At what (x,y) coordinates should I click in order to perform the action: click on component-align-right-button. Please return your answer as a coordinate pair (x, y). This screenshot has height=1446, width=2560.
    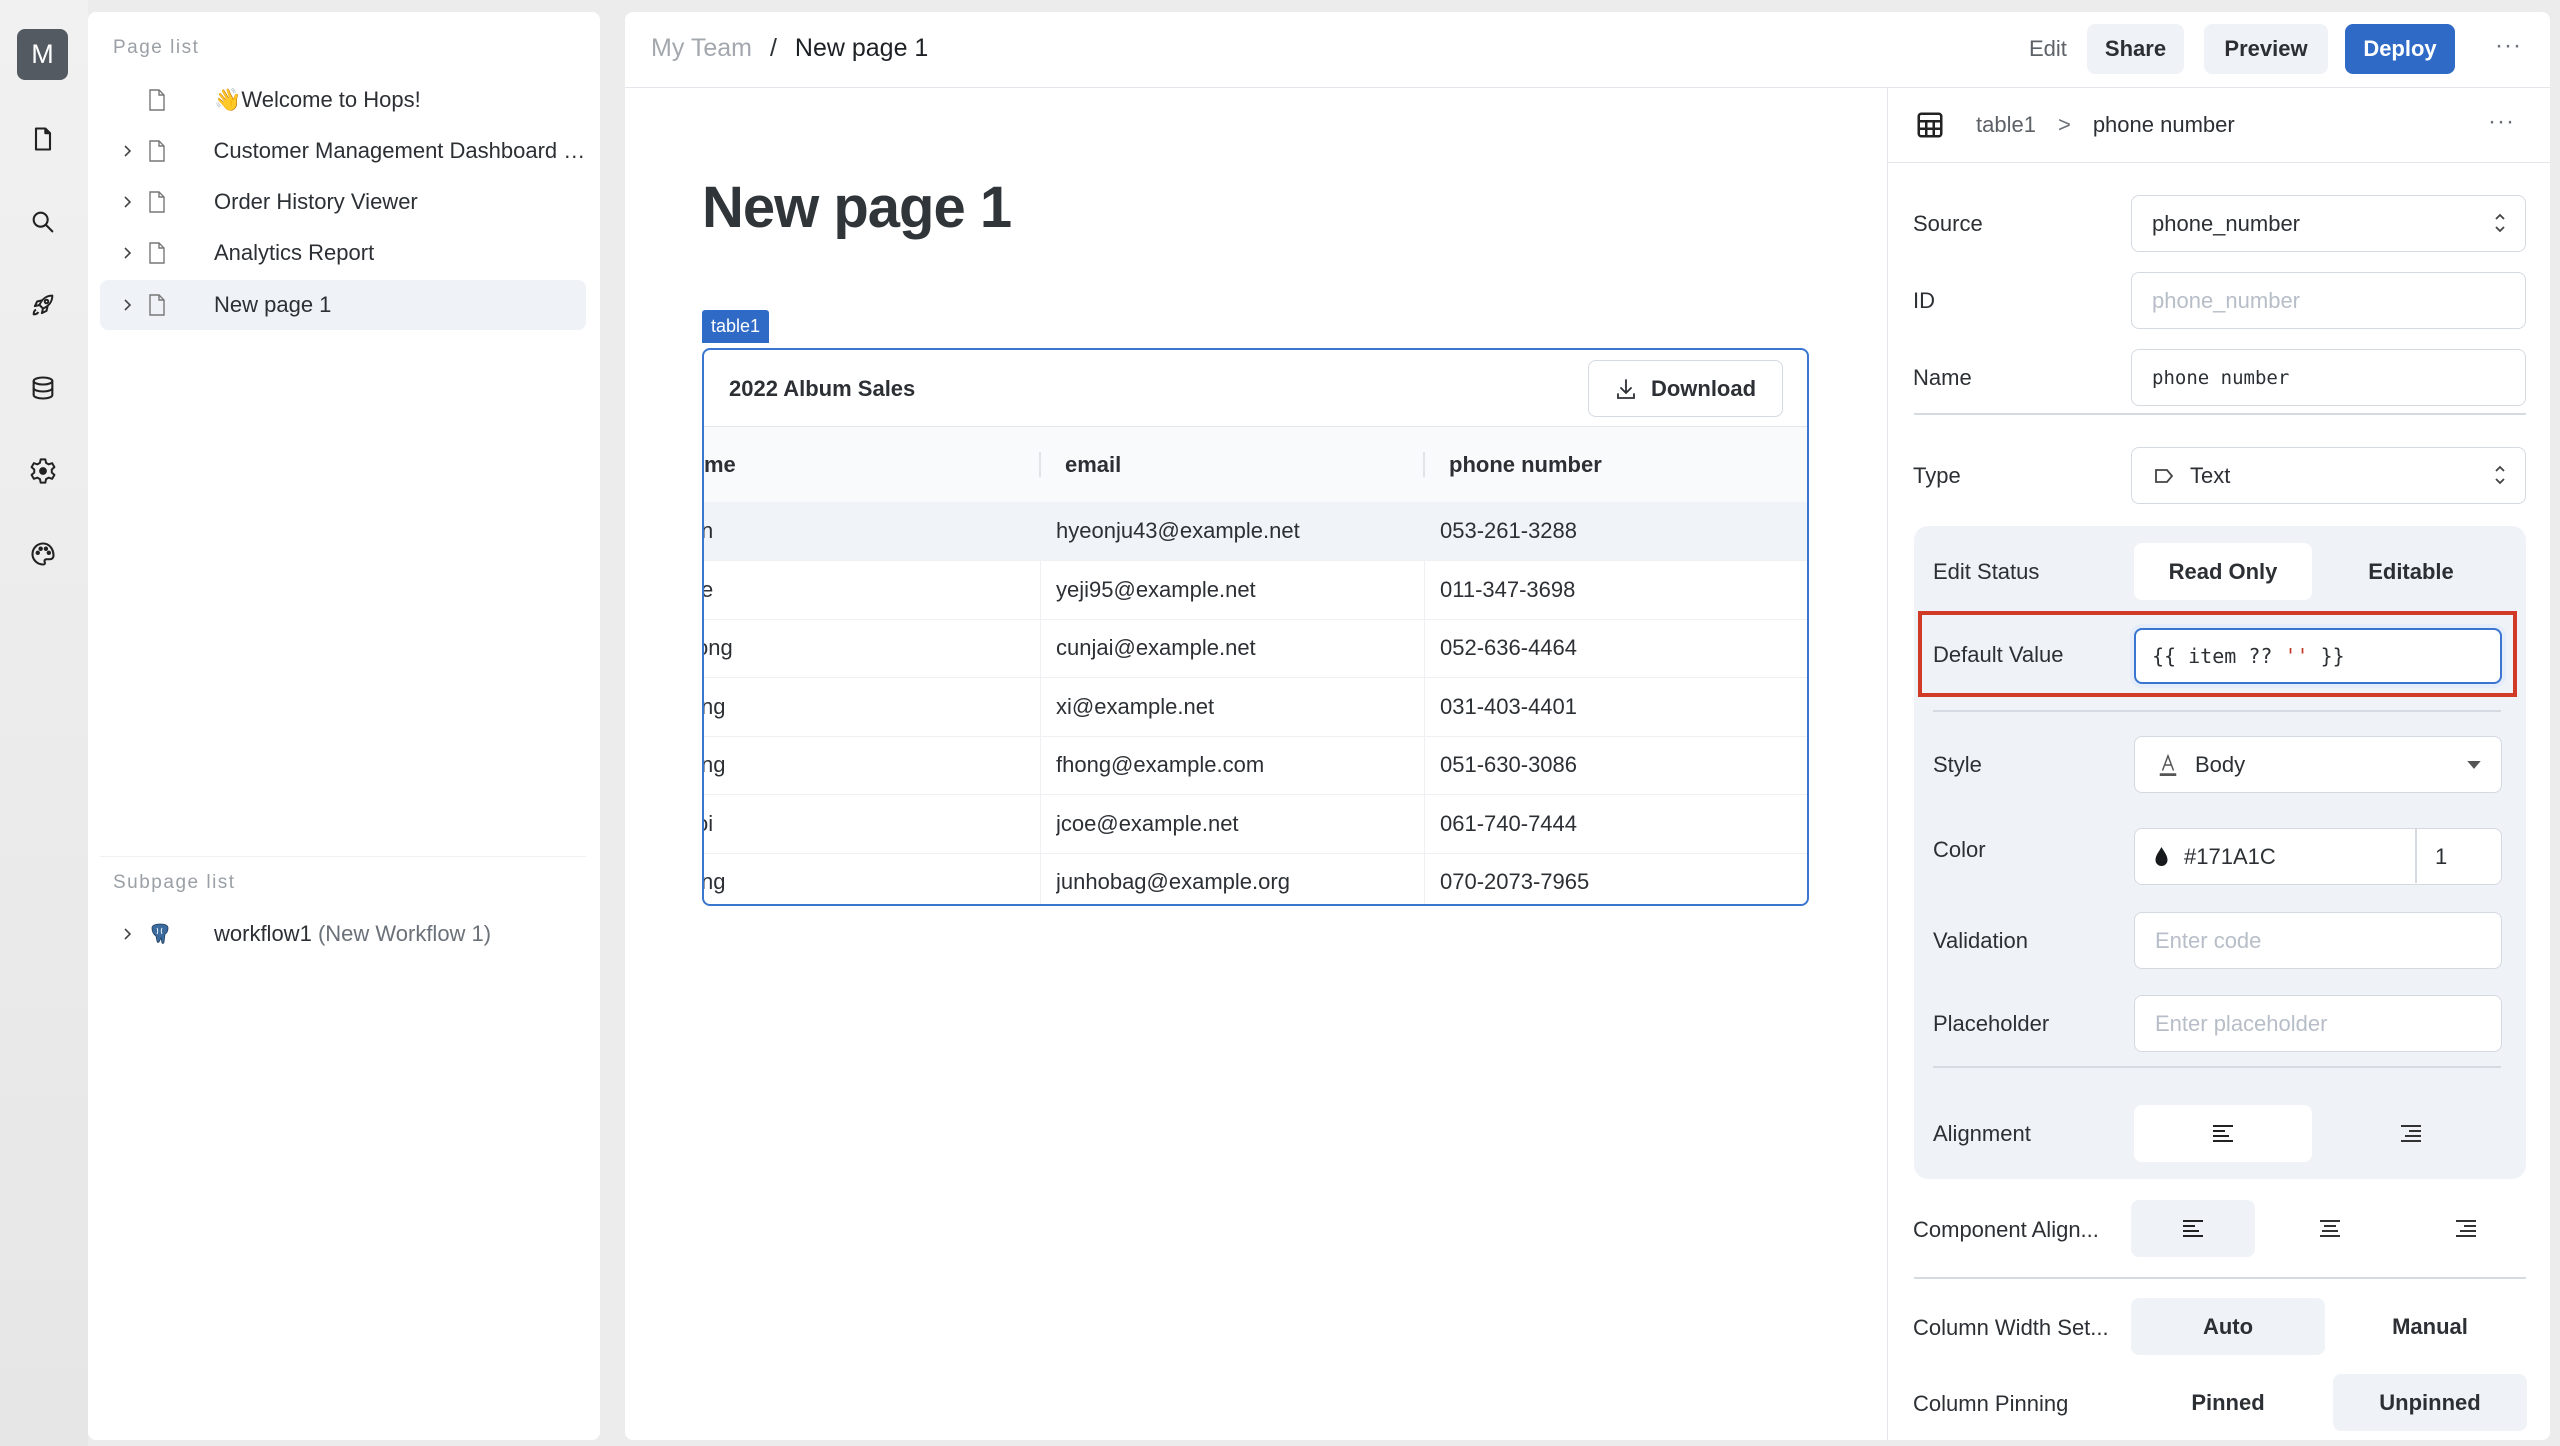
    Looking at the image, I should click on (2466, 1228).